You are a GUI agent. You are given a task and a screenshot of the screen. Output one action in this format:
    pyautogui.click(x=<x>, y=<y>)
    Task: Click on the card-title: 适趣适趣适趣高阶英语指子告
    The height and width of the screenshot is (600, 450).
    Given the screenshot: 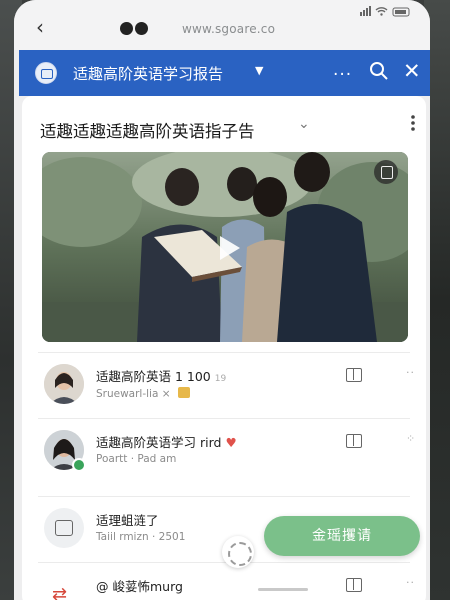 What is the action you would take?
    pyautogui.click(x=147, y=131)
    